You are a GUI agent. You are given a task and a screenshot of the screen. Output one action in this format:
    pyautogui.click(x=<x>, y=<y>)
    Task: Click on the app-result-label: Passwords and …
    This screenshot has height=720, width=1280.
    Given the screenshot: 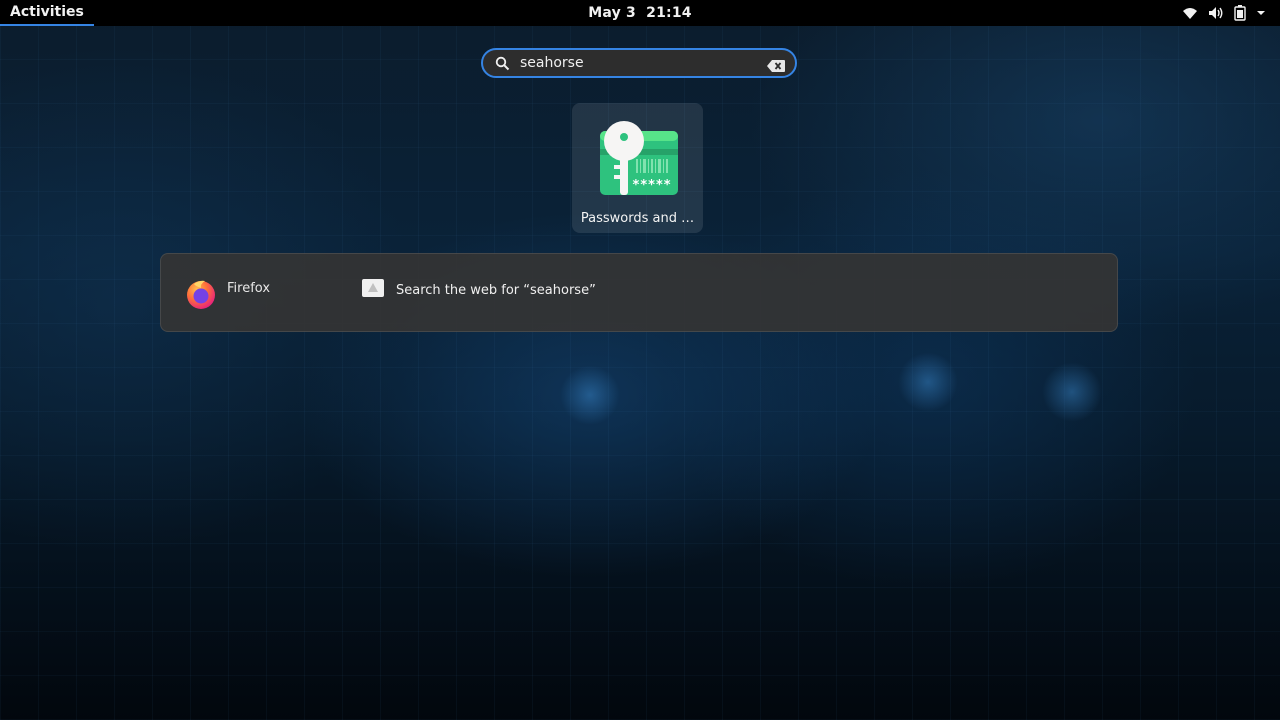 What is the action you would take?
    pyautogui.click(x=637, y=218)
    